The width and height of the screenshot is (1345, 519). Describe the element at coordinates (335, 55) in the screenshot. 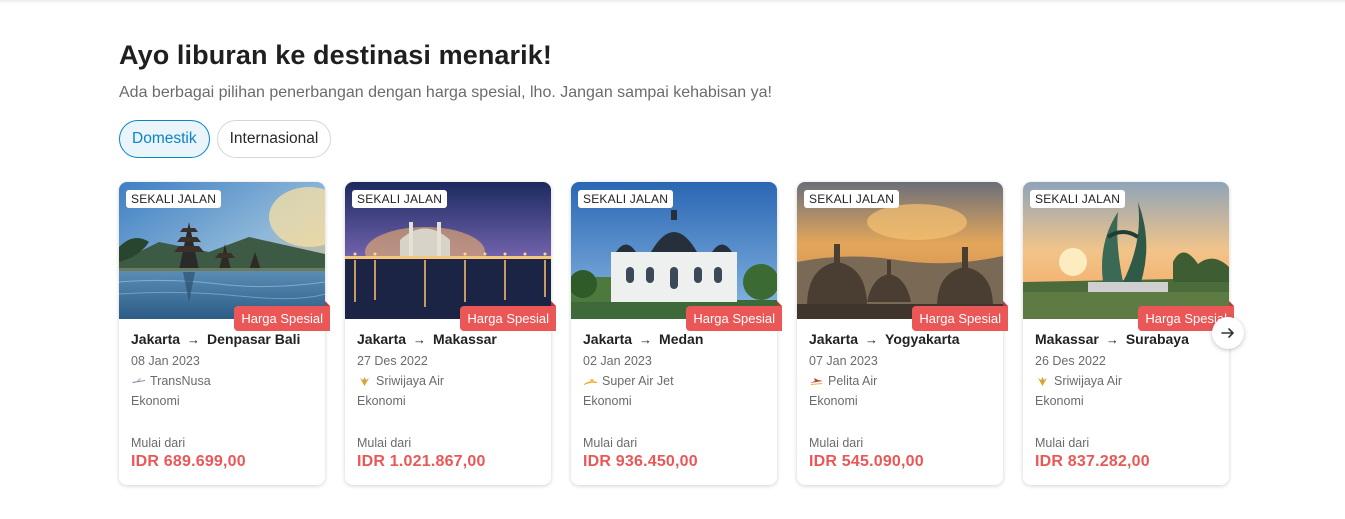

I see `section-title: Ayo liburan ke destinasi menarik!` at that location.